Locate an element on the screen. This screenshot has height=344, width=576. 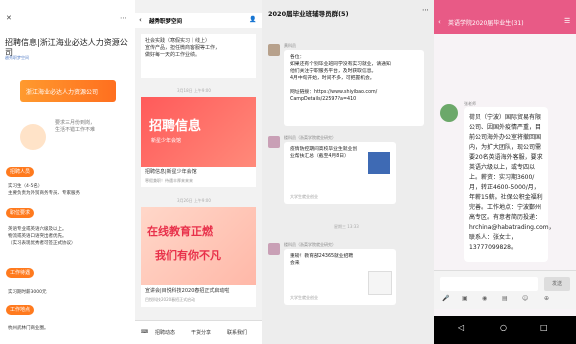
system-nav-bar: ◁ ○ □ is located at coordinates (505, 330).